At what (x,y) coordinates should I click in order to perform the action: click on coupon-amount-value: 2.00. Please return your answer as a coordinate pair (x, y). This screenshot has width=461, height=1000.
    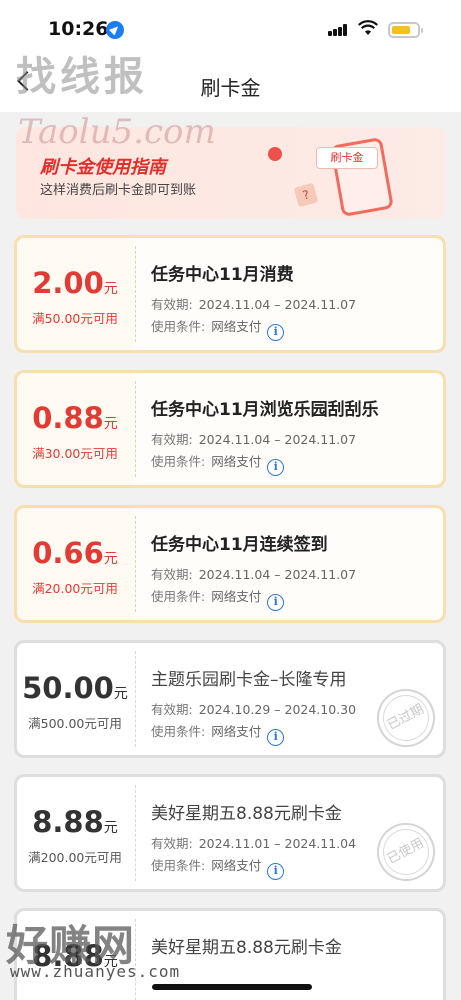
    Looking at the image, I should click on (68, 283).